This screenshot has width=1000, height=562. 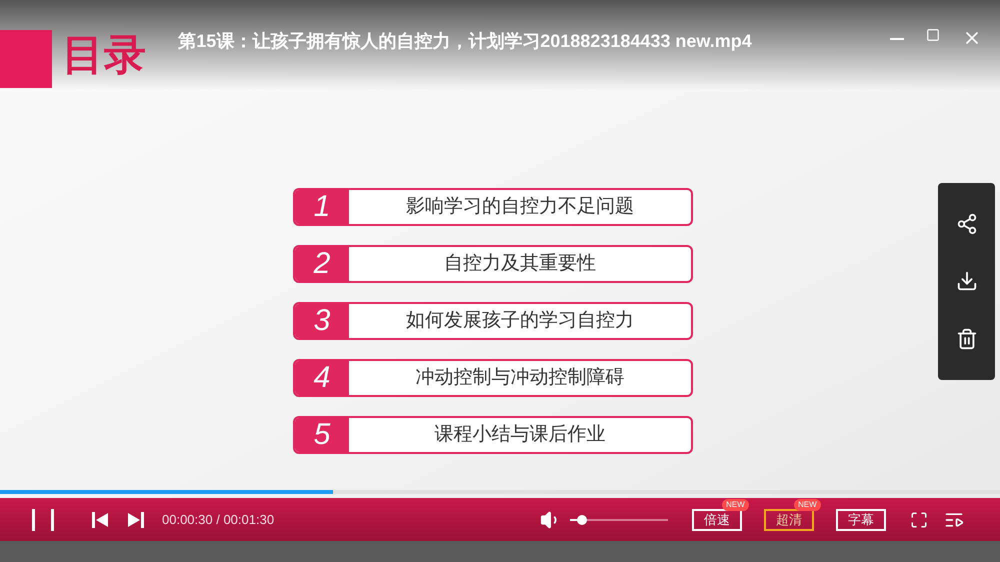 What do you see at coordinates (500, 492) in the screenshot?
I see `progress-track` at bounding box center [500, 492].